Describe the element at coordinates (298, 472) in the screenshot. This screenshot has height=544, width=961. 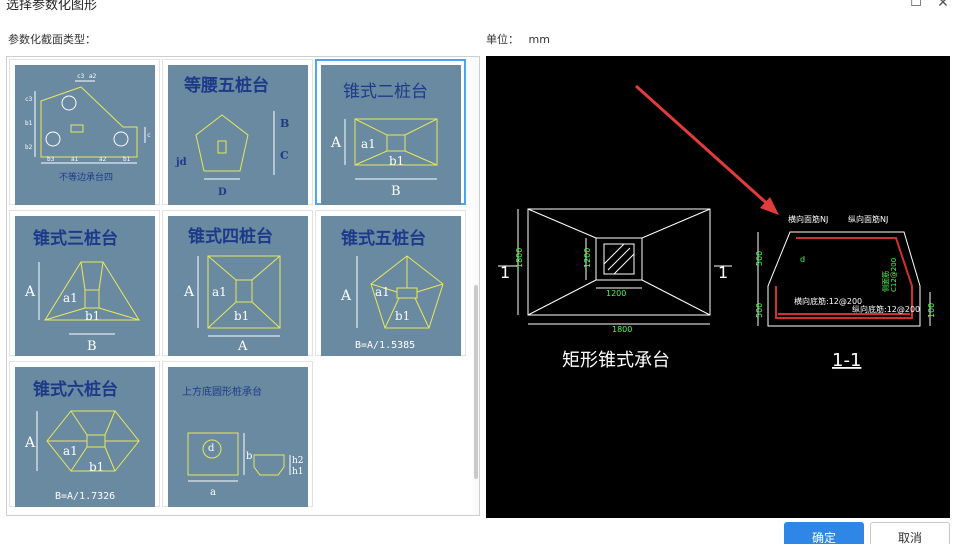
I see `thumb8-label-h1: h1` at that location.